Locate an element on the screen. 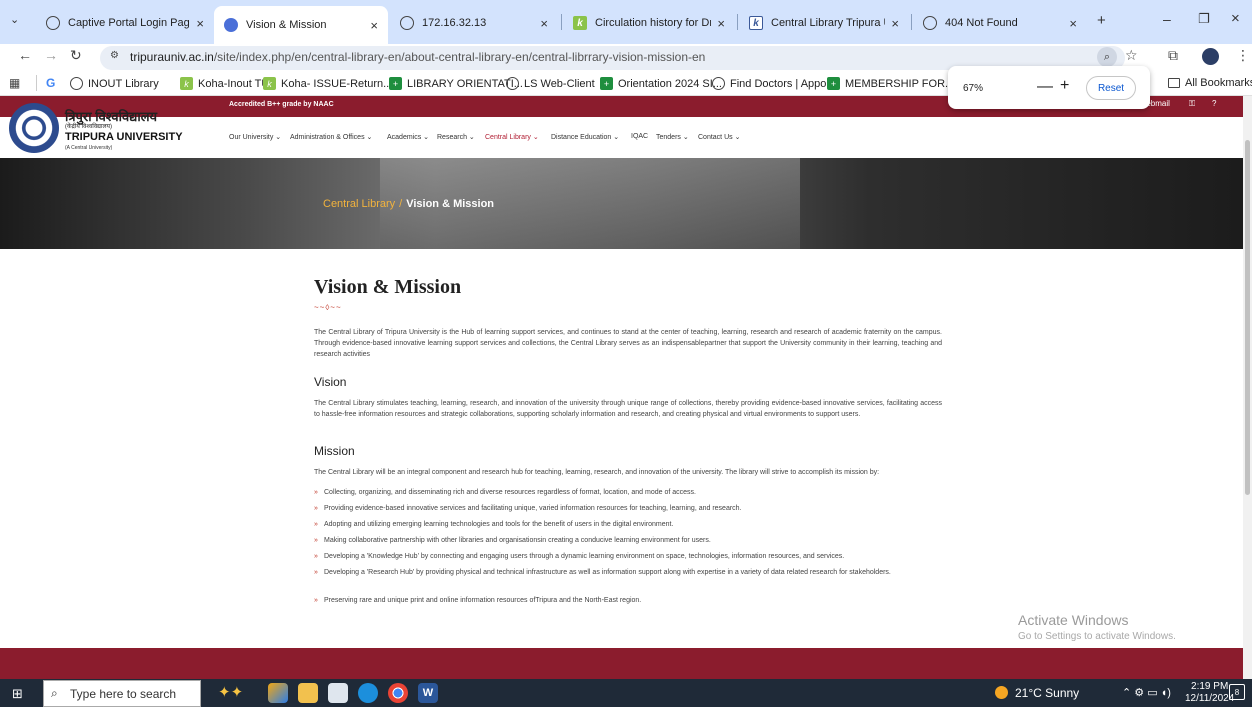 This screenshot has height=707, width=1252. extensions-icon: ⧉ is located at coordinates (1173, 55).